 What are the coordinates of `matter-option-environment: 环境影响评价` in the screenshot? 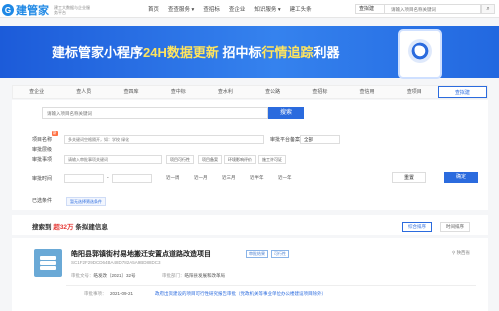 It's located at (240, 159).